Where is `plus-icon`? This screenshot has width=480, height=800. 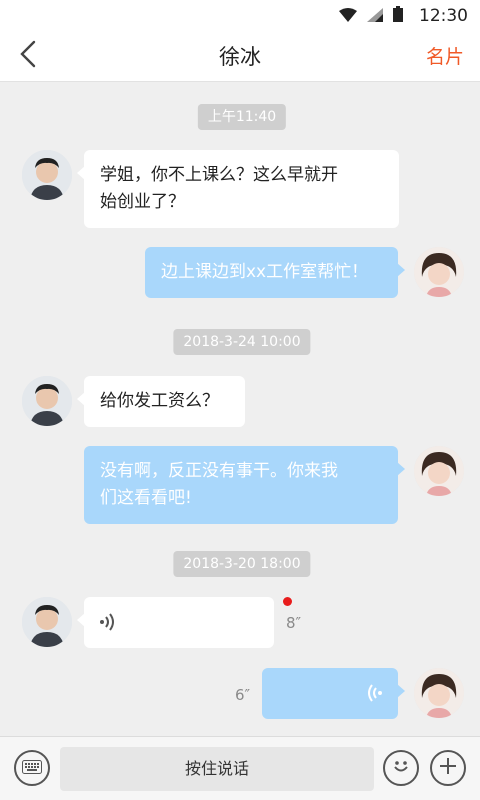 plus-icon is located at coordinates (448, 768).